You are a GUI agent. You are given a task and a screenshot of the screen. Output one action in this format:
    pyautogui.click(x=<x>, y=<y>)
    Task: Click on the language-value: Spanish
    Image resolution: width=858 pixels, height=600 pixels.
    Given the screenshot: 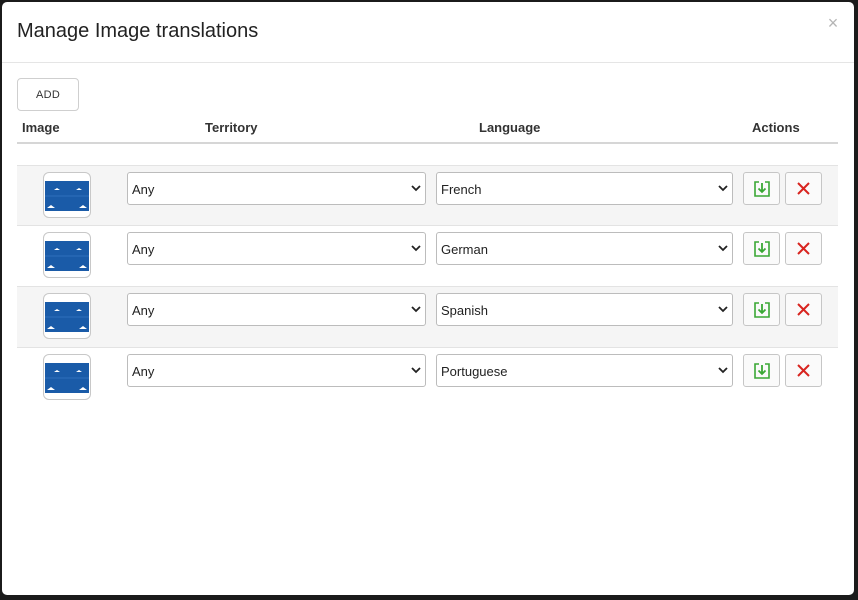 What is the action you would take?
    pyautogui.click(x=464, y=310)
    